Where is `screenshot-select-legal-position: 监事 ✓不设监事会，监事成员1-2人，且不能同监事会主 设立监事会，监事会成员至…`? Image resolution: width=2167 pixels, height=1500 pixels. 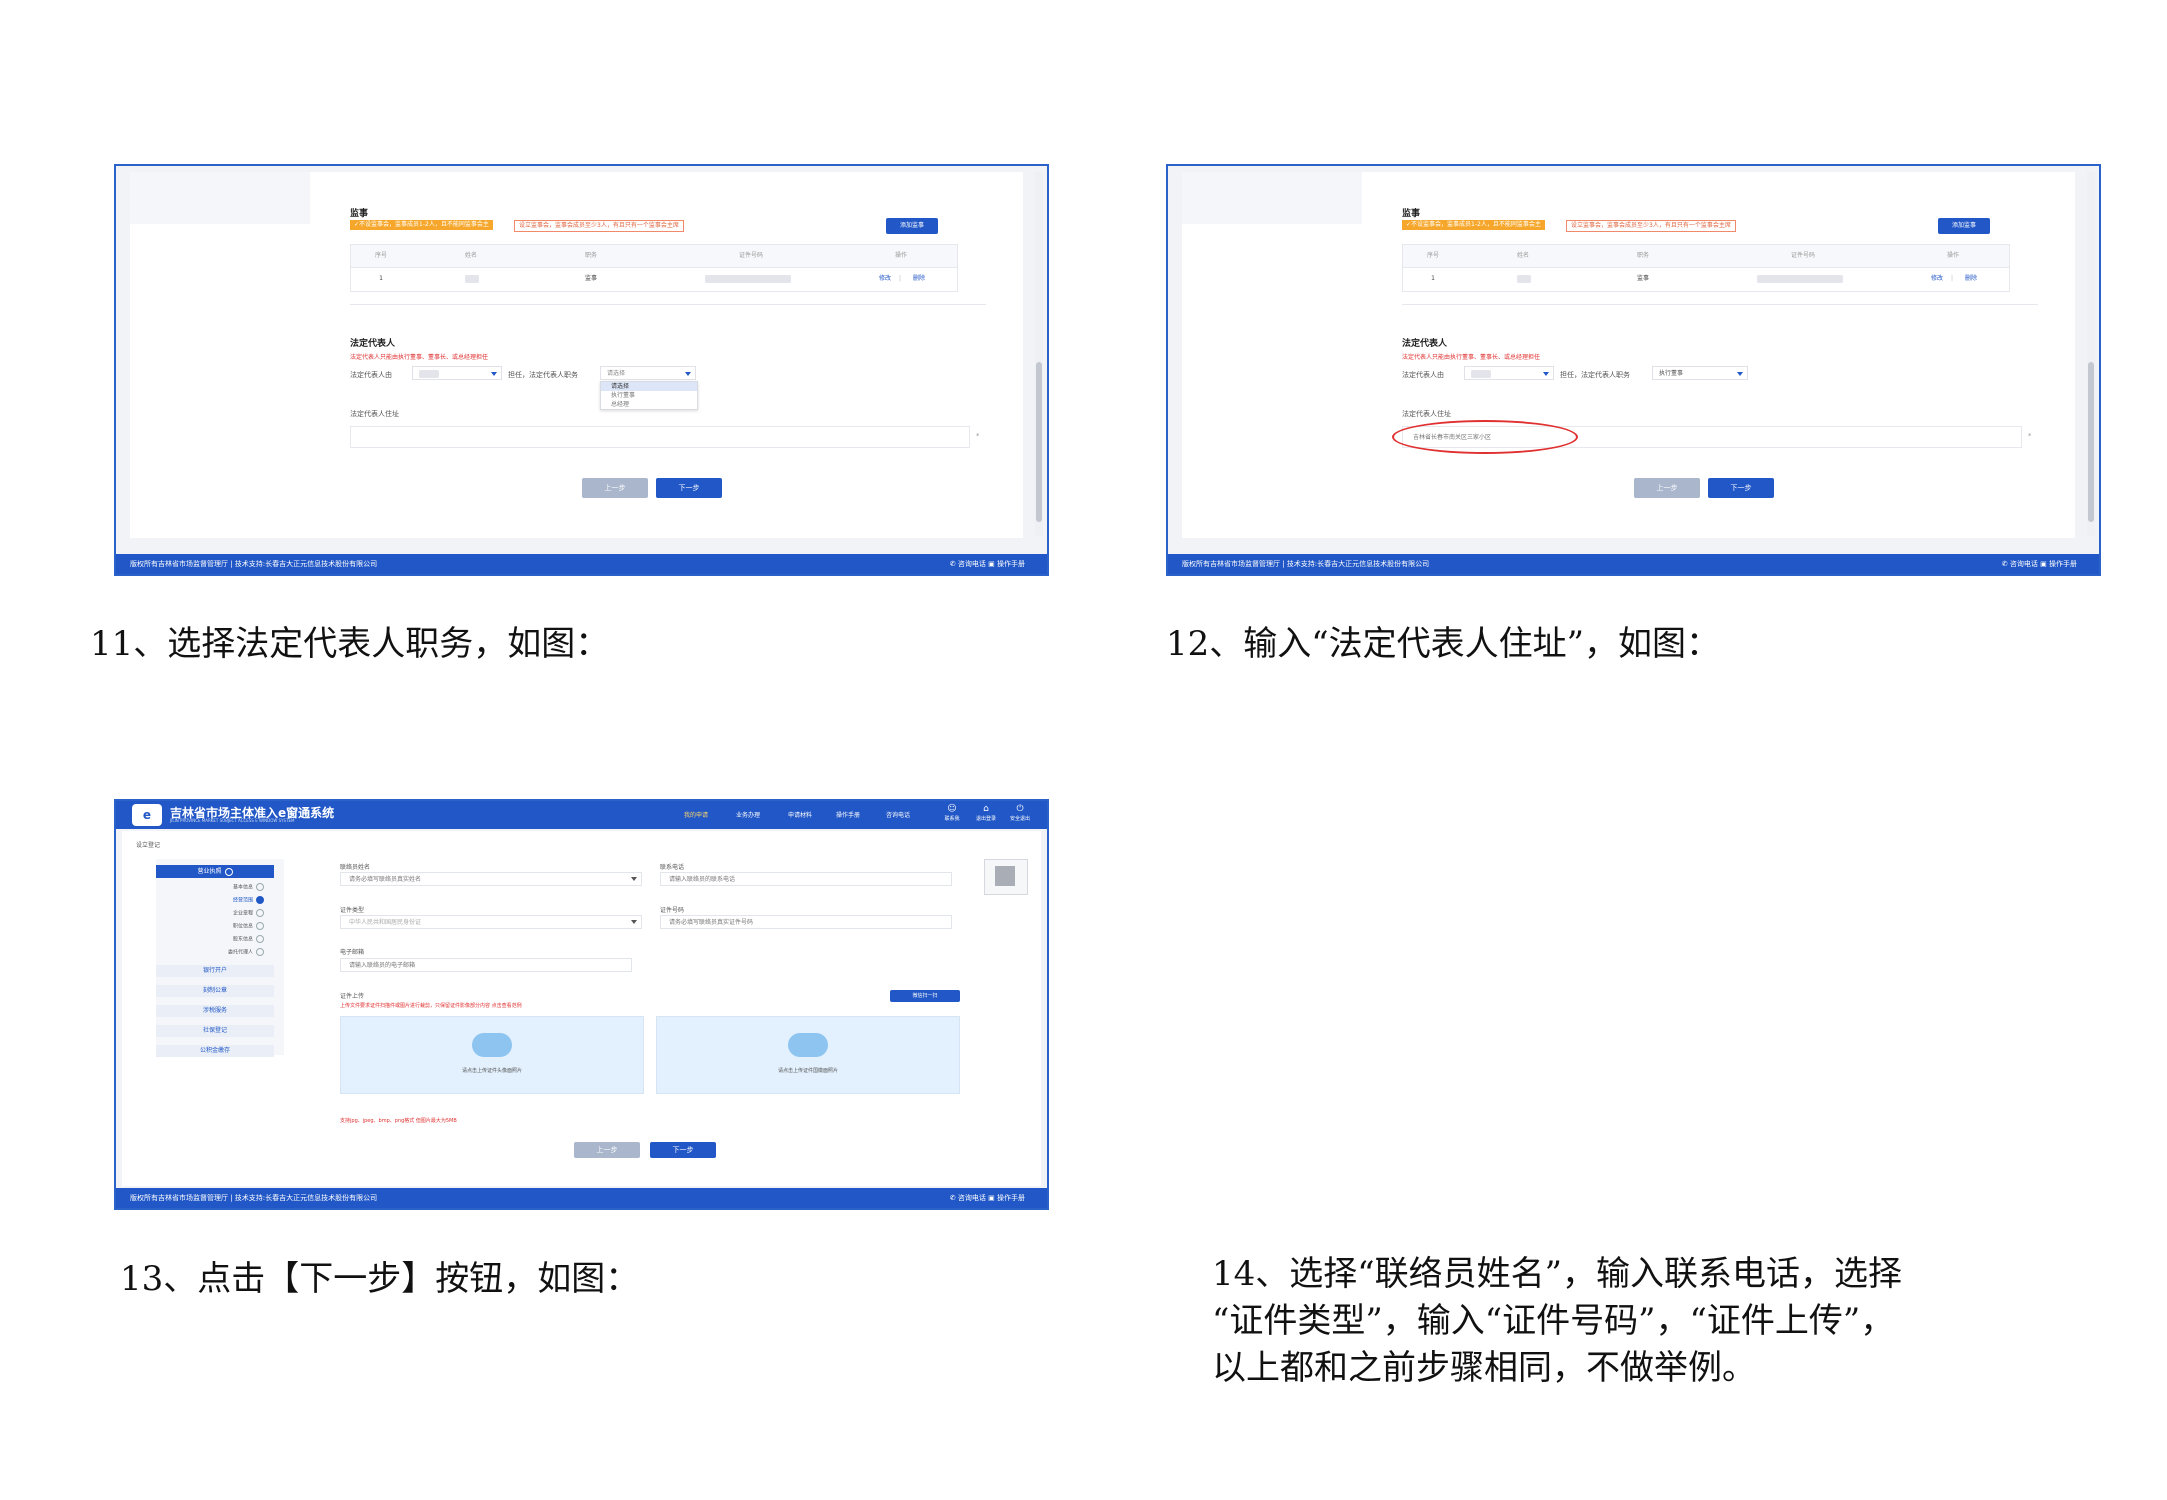
screenshot-select-legal-position: 监事 ✓不设监事会，监事成员1-2人，且不能同监事会主 设立监事会，监事会成员至… is located at coordinates (581, 370).